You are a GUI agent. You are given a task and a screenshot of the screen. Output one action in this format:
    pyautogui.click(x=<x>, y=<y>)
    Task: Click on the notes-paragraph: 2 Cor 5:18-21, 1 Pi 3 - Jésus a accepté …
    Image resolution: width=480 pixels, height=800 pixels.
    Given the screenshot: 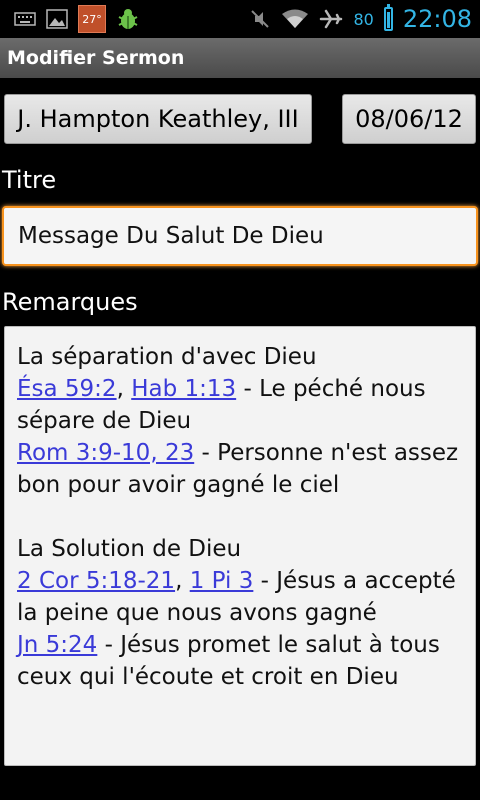 What is the action you would take?
    pyautogui.click(x=241, y=597)
    